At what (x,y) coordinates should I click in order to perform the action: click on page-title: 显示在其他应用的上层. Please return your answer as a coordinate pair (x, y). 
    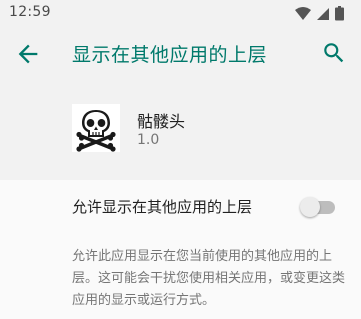
    Looking at the image, I should click on (170, 55).